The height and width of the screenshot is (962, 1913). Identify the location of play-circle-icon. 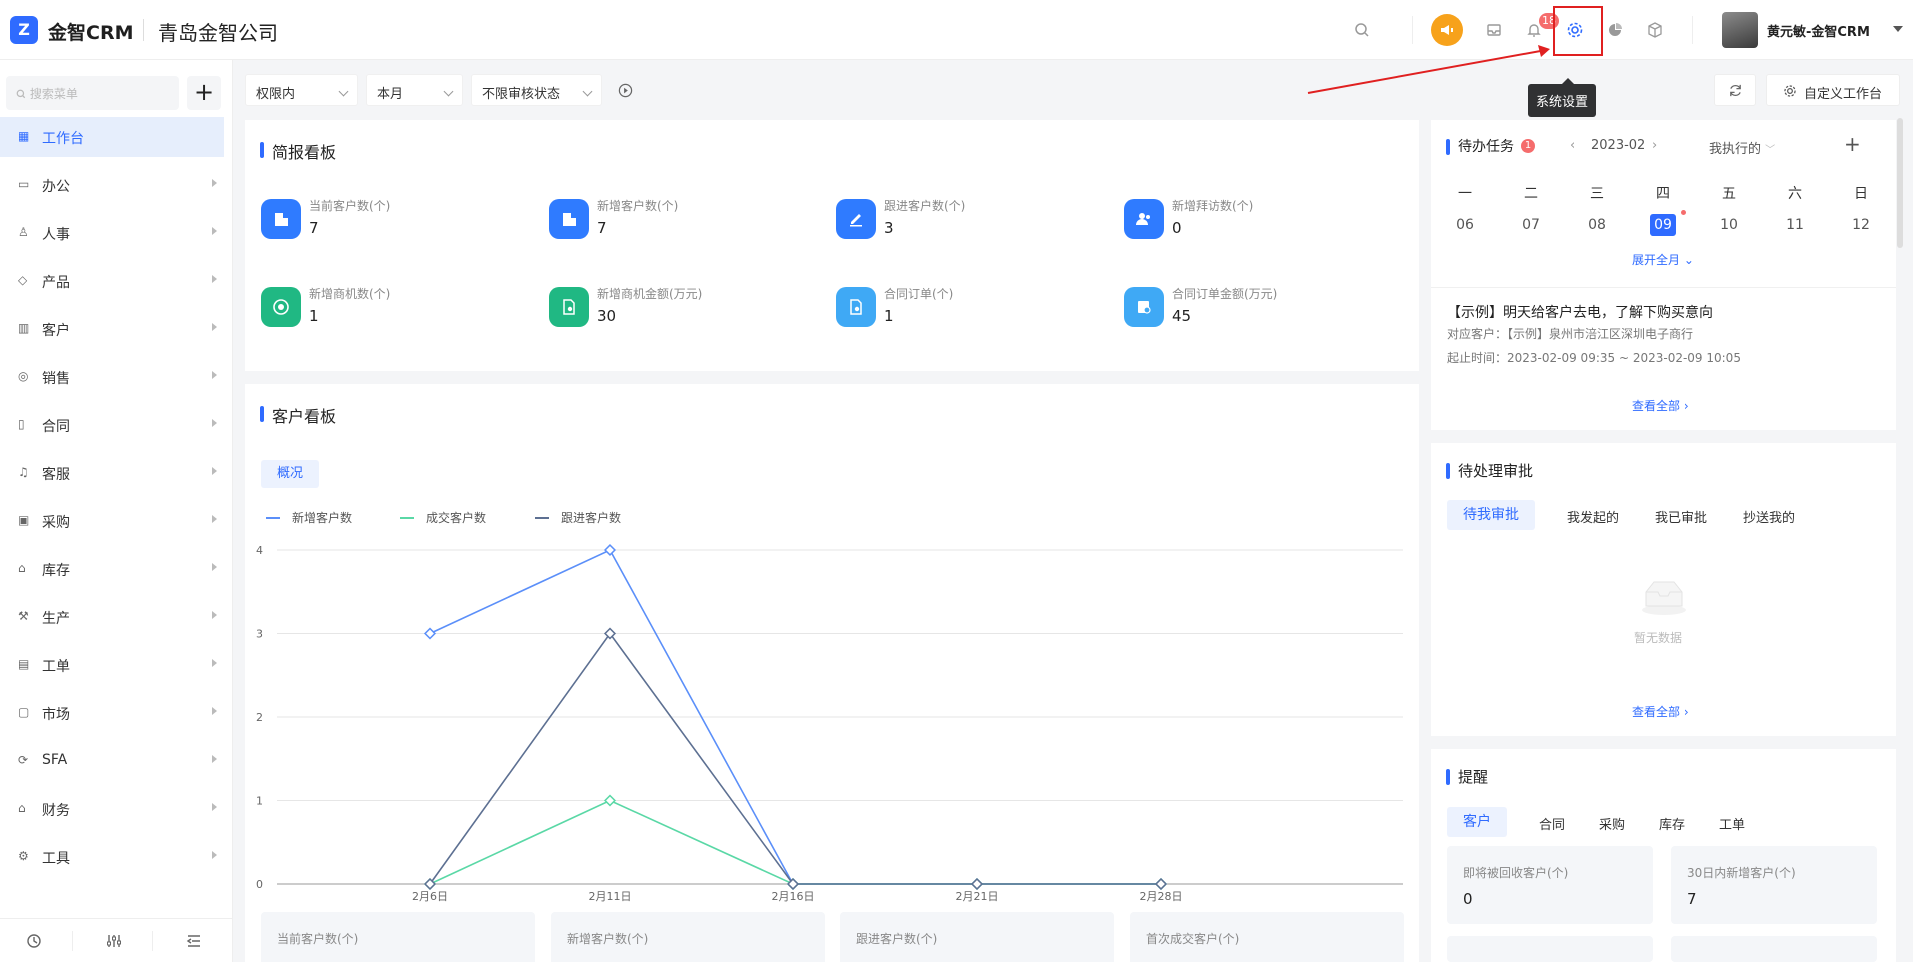
(625, 92).